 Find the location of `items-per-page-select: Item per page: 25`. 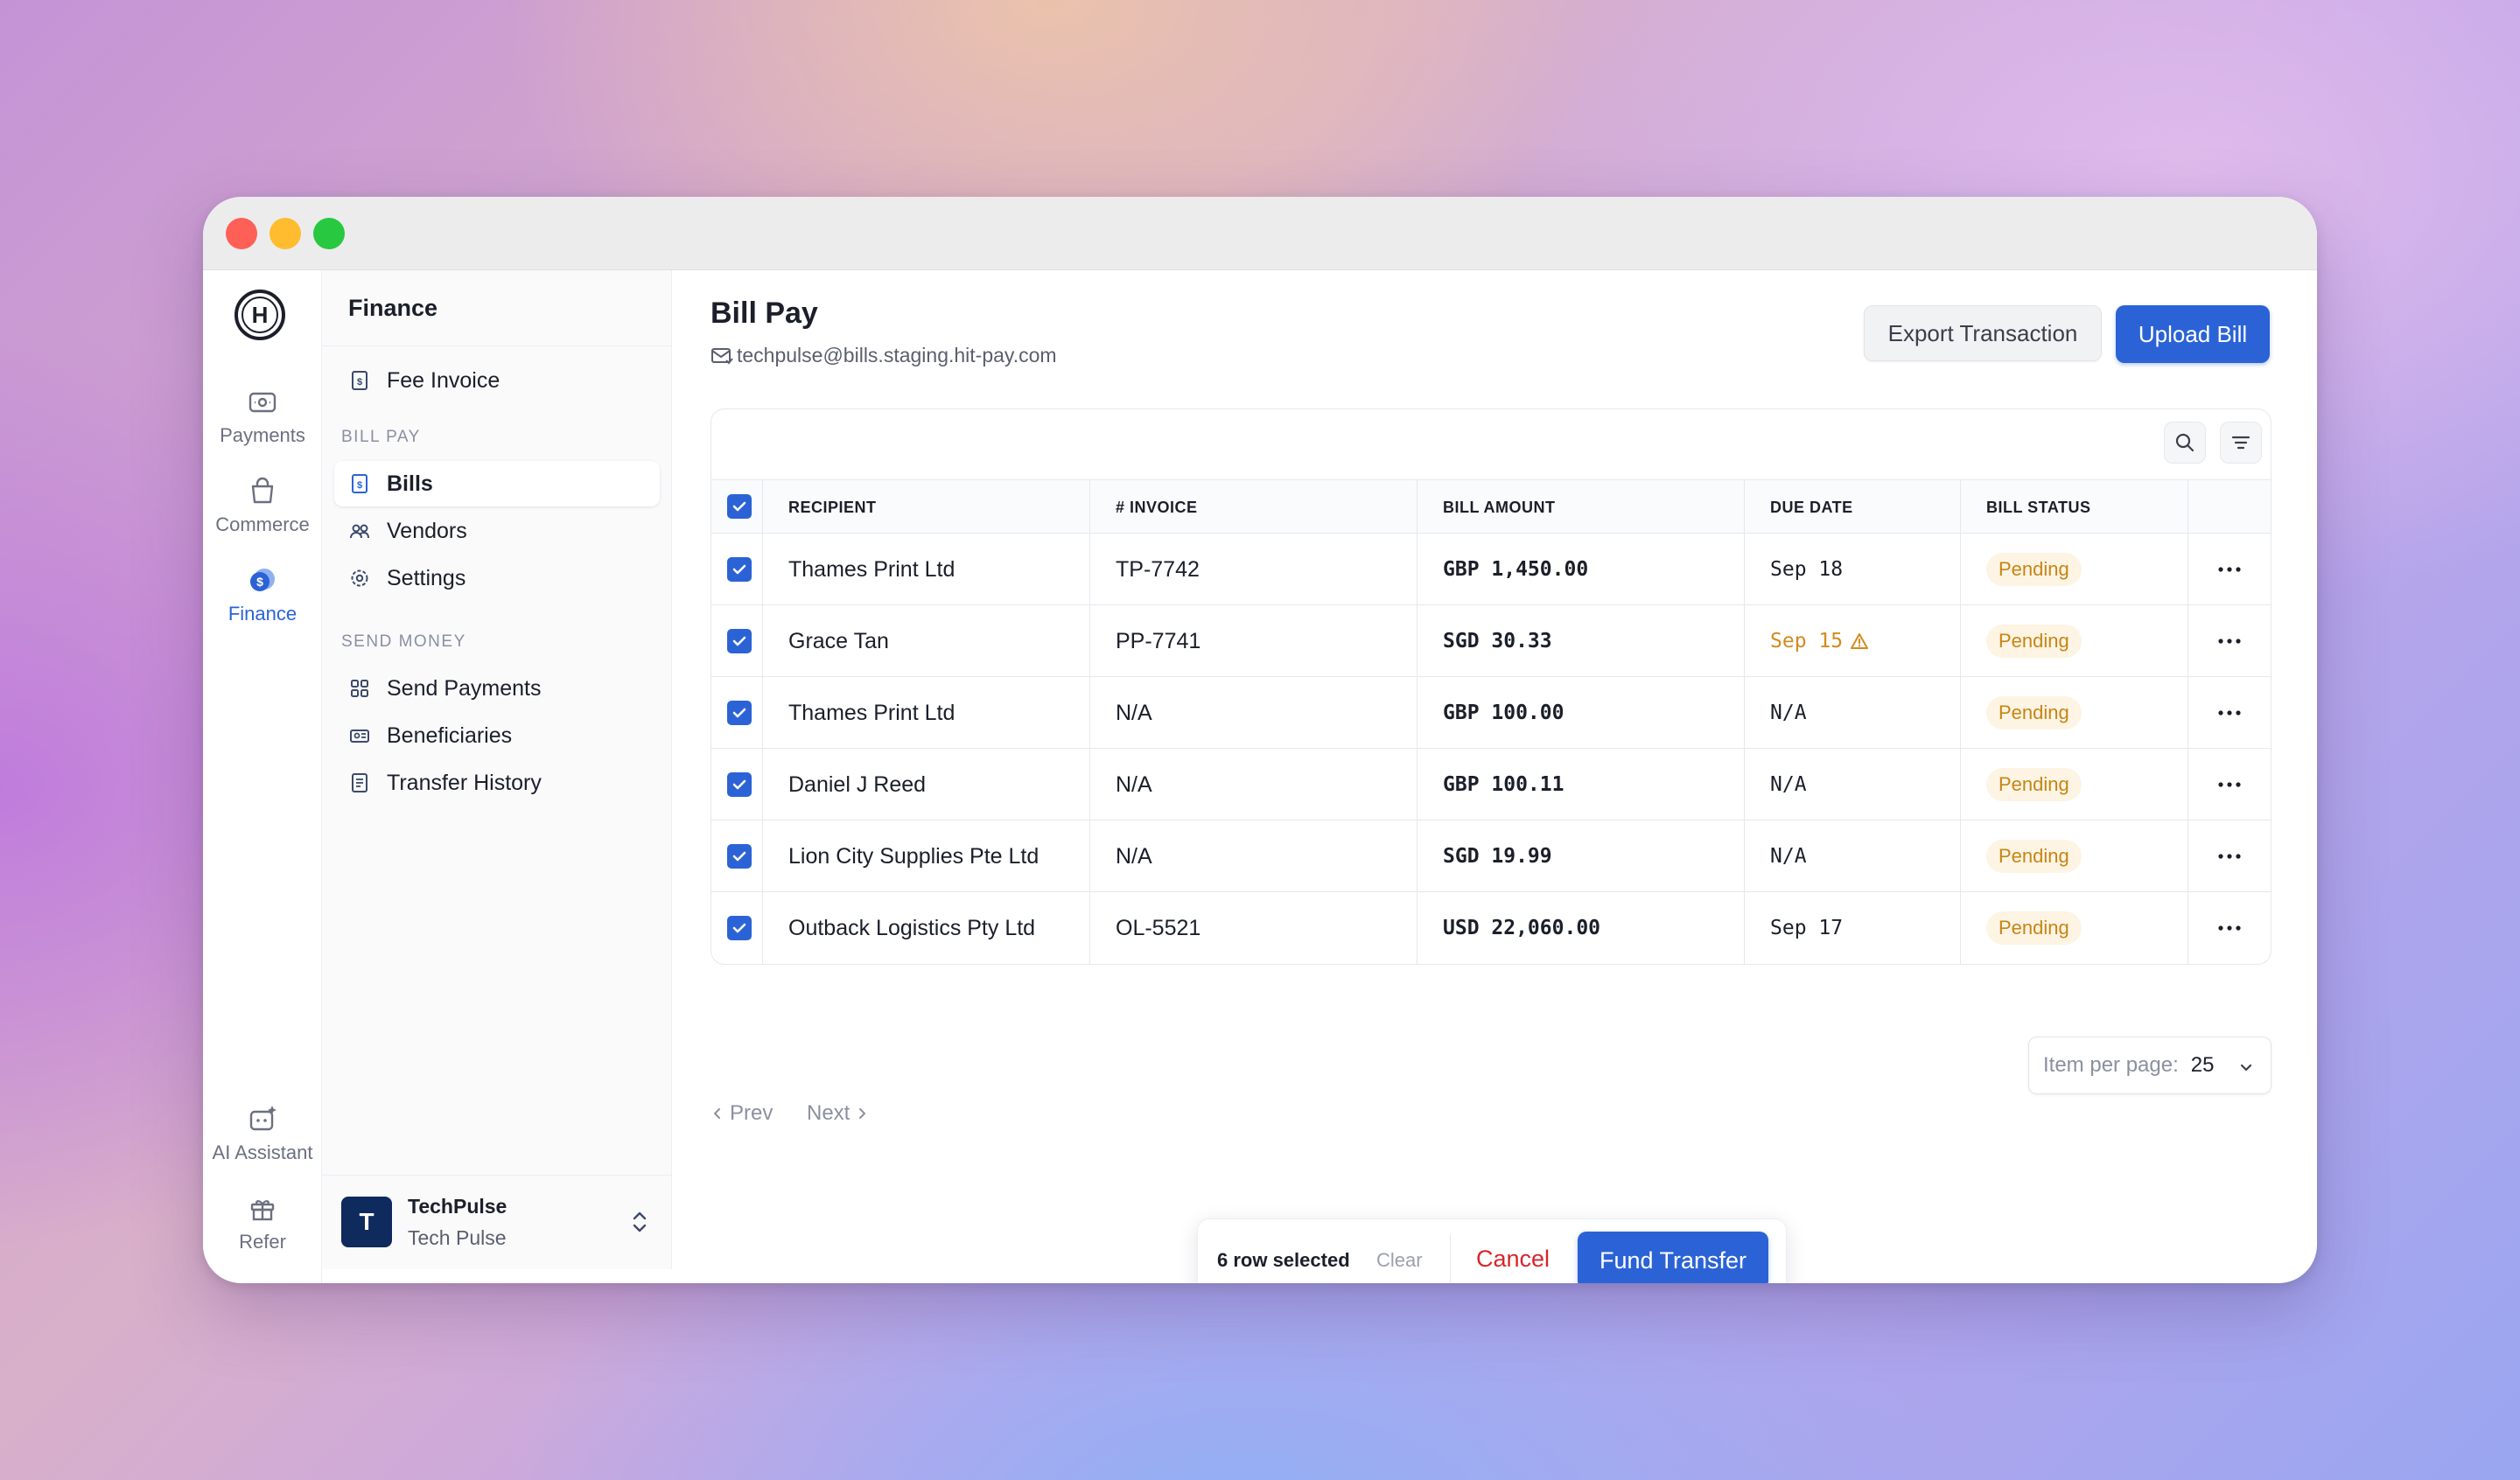

items-per-page-select: Item per page: 25 is located at coordinates (2150, 1065).